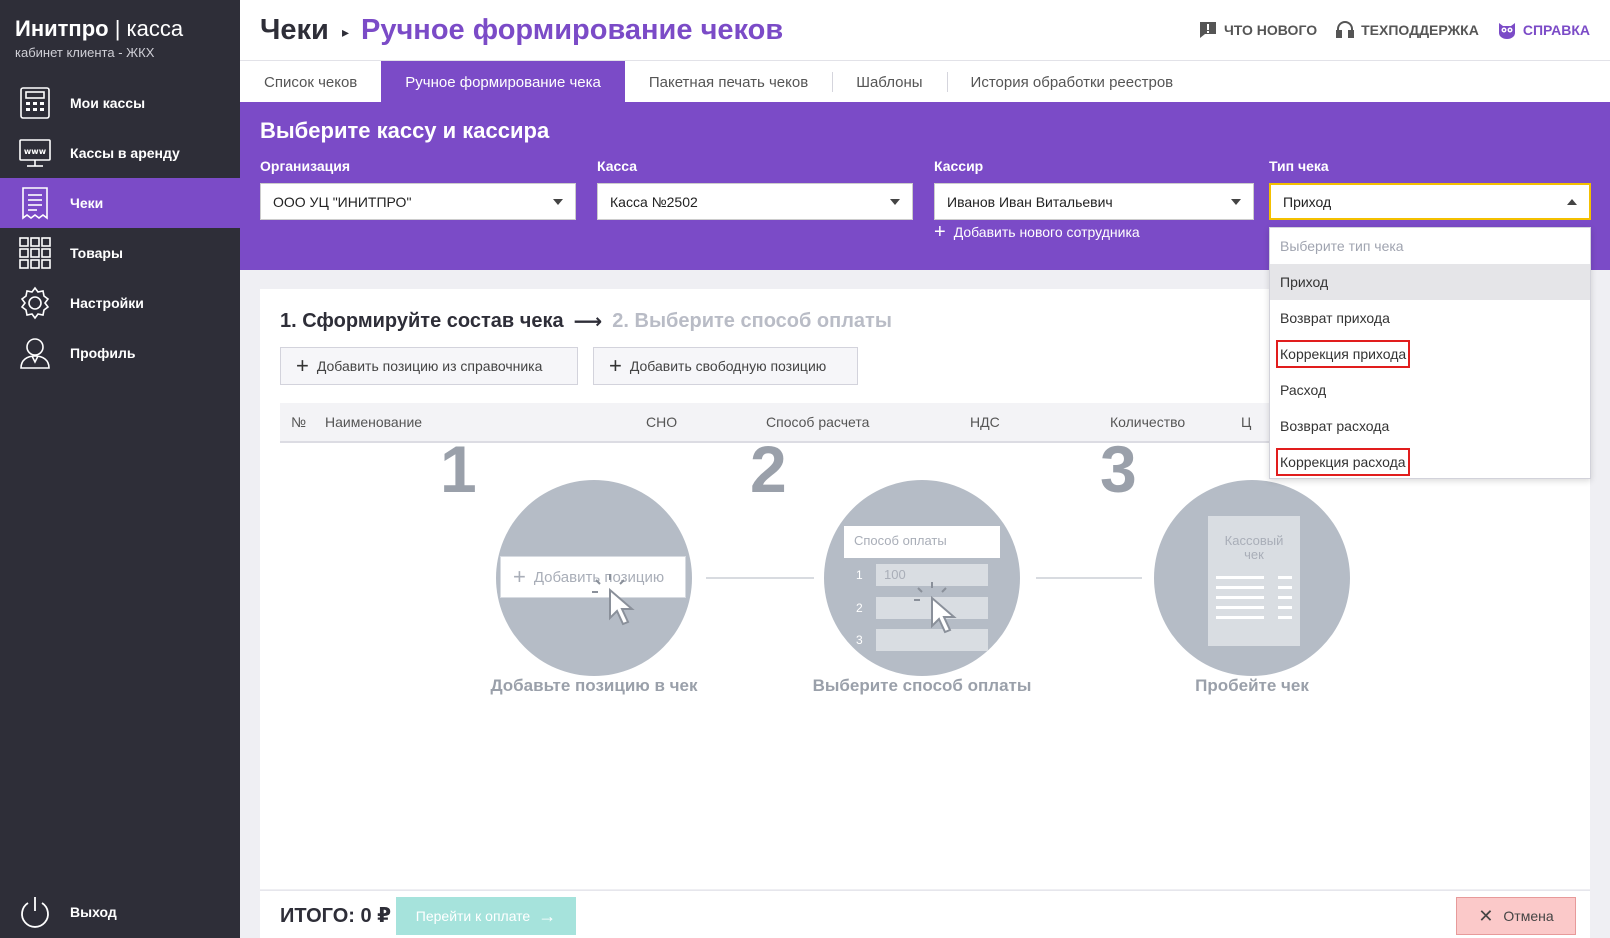 The height and width of the screenshot is (938, 1610). I want to click on svg-text: www, so click(35, 151).